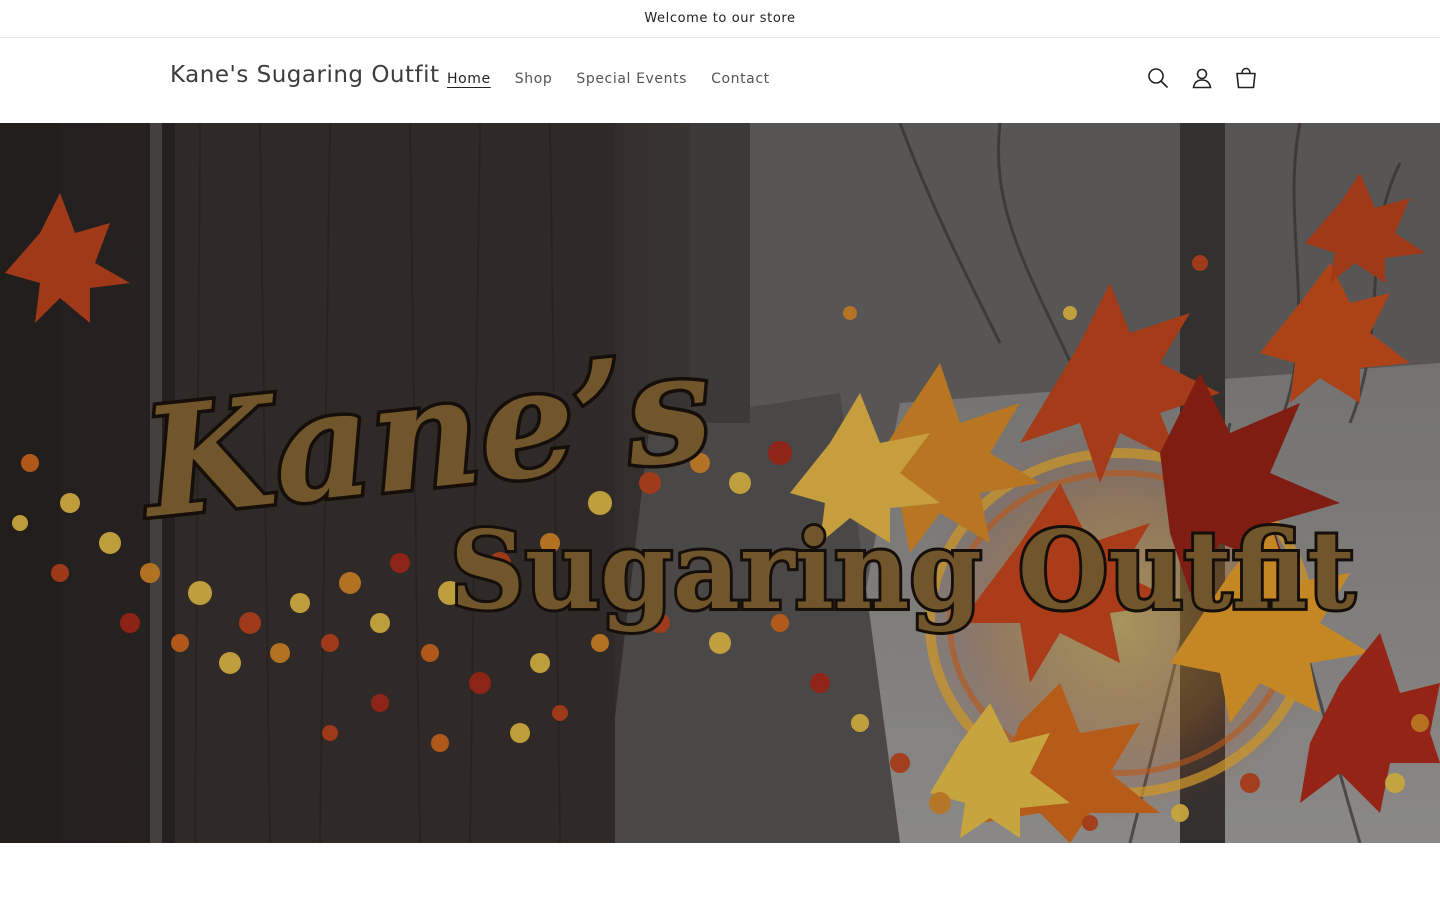 The height and width of the screenshot is (900, 1440). I want to click on announcement-bar: Welcome to our store, so click(720, 19).